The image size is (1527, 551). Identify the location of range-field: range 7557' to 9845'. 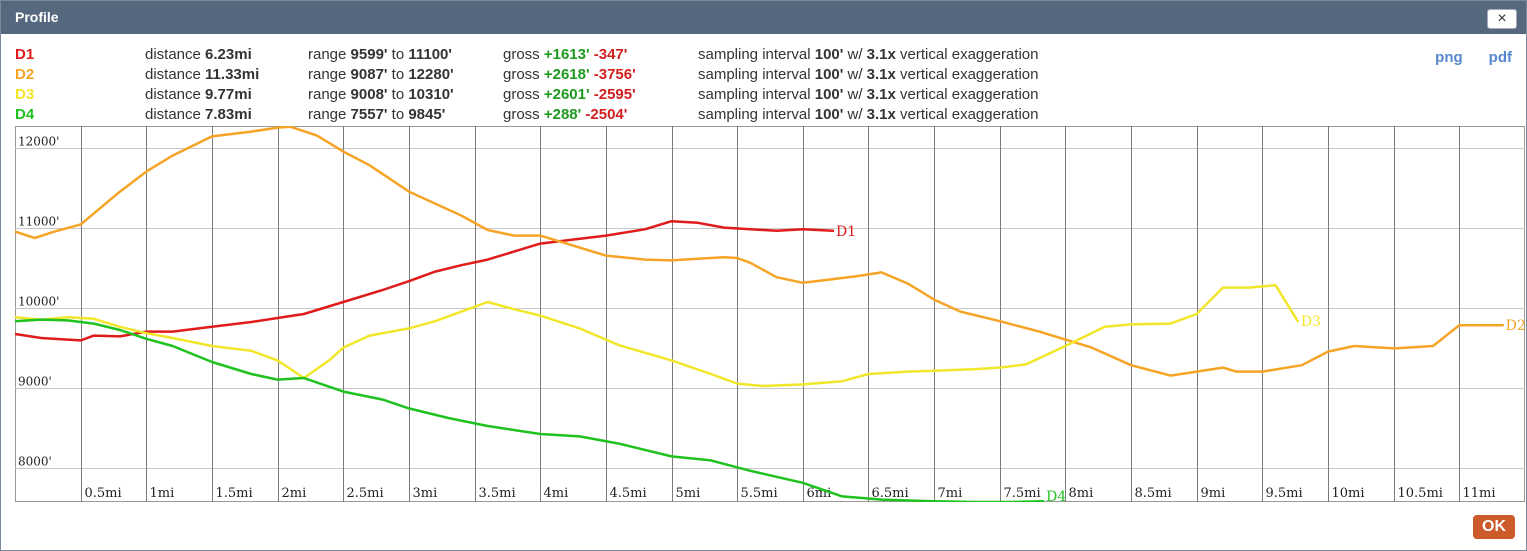
(376, 114).